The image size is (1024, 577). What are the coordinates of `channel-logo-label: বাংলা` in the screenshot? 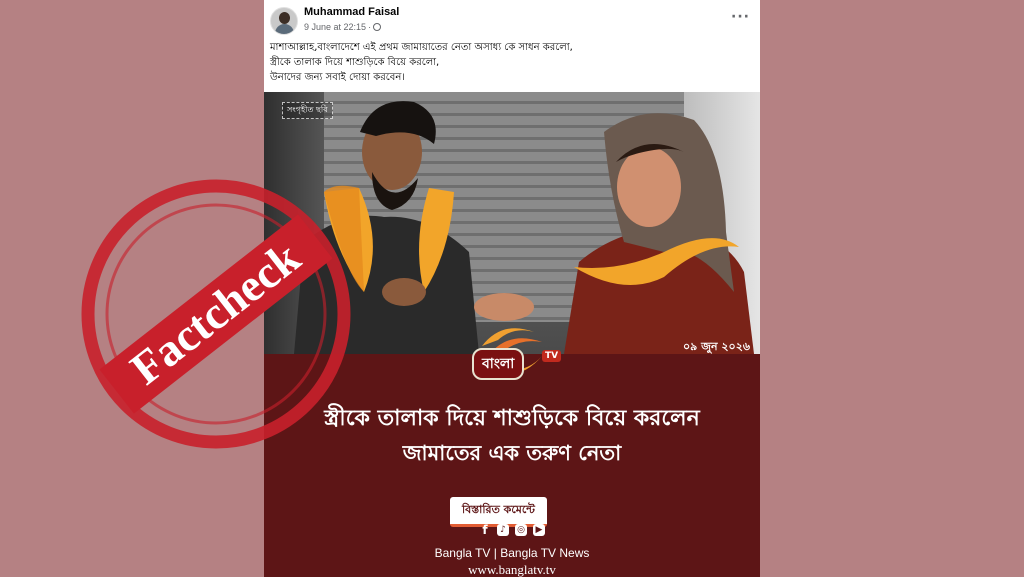 It's located at (498, 364).